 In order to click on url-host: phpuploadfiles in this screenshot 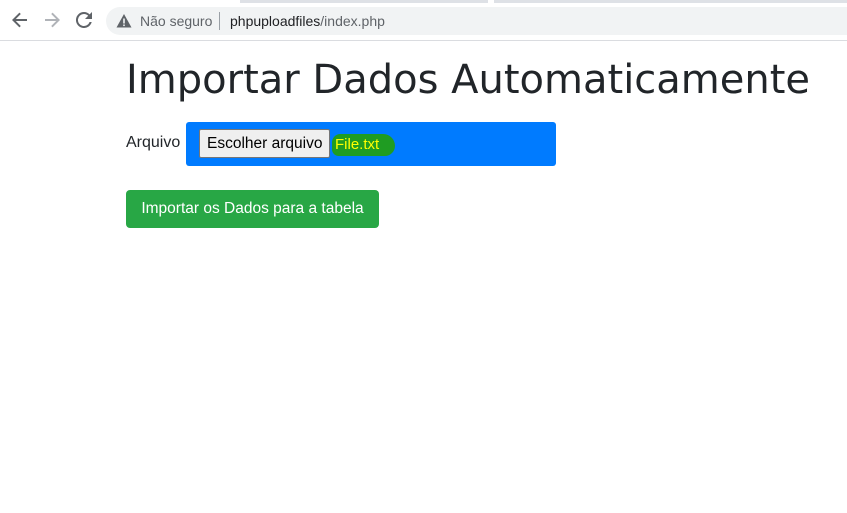, I will do `click(275, 21)`.